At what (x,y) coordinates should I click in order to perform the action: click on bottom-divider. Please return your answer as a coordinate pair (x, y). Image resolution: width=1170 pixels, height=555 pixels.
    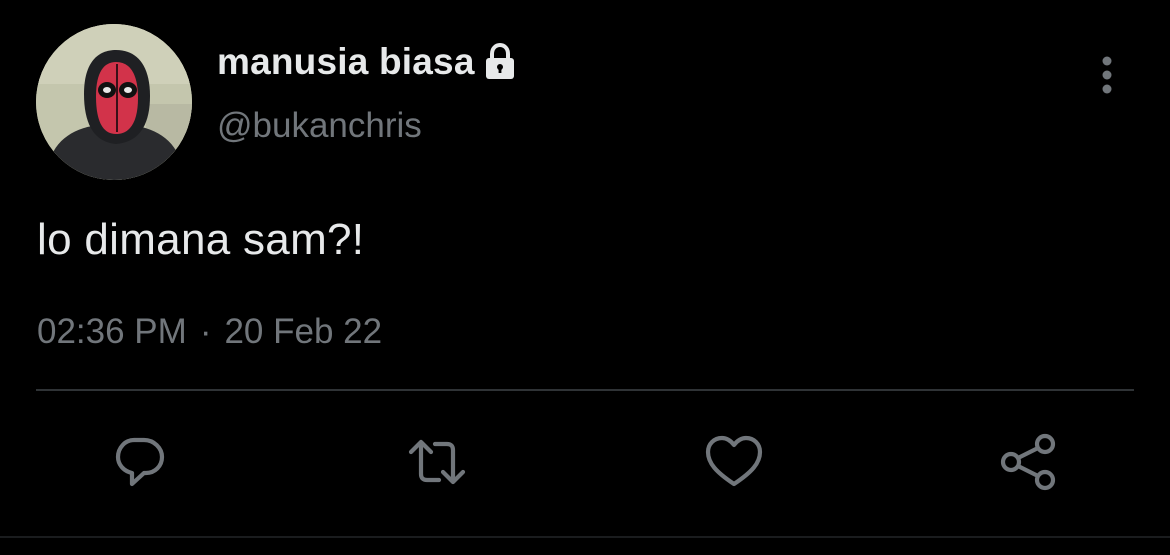
    Looking at the image, I should click on (585, 537).